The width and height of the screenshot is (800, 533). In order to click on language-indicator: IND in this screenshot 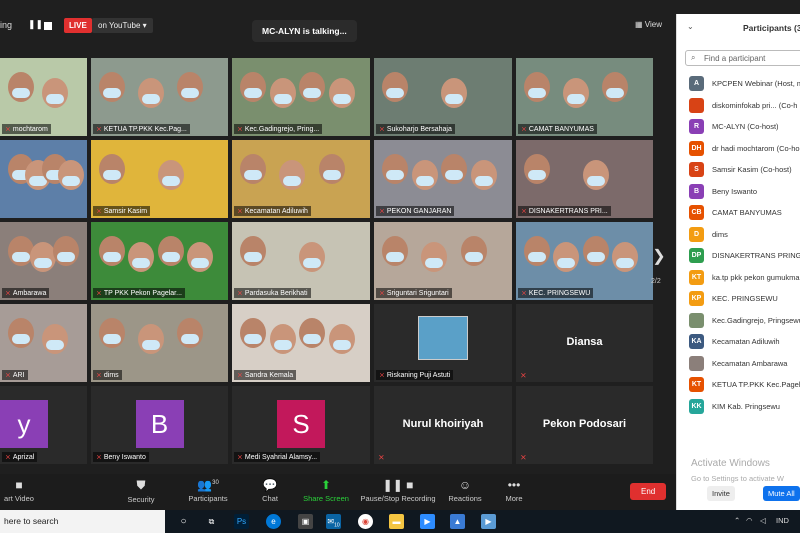, I will do `click(782, 520)`.